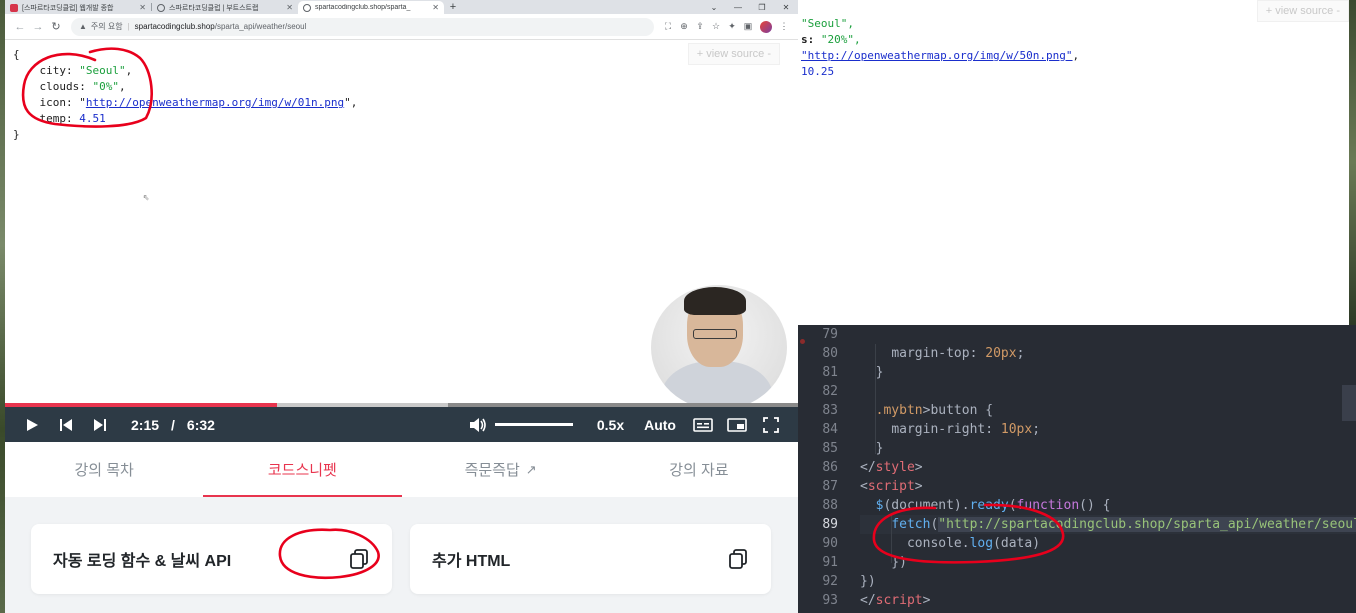  Describe the element at coordinates (830, 600) in the screenshot. I see `line-number: 93` at that location.